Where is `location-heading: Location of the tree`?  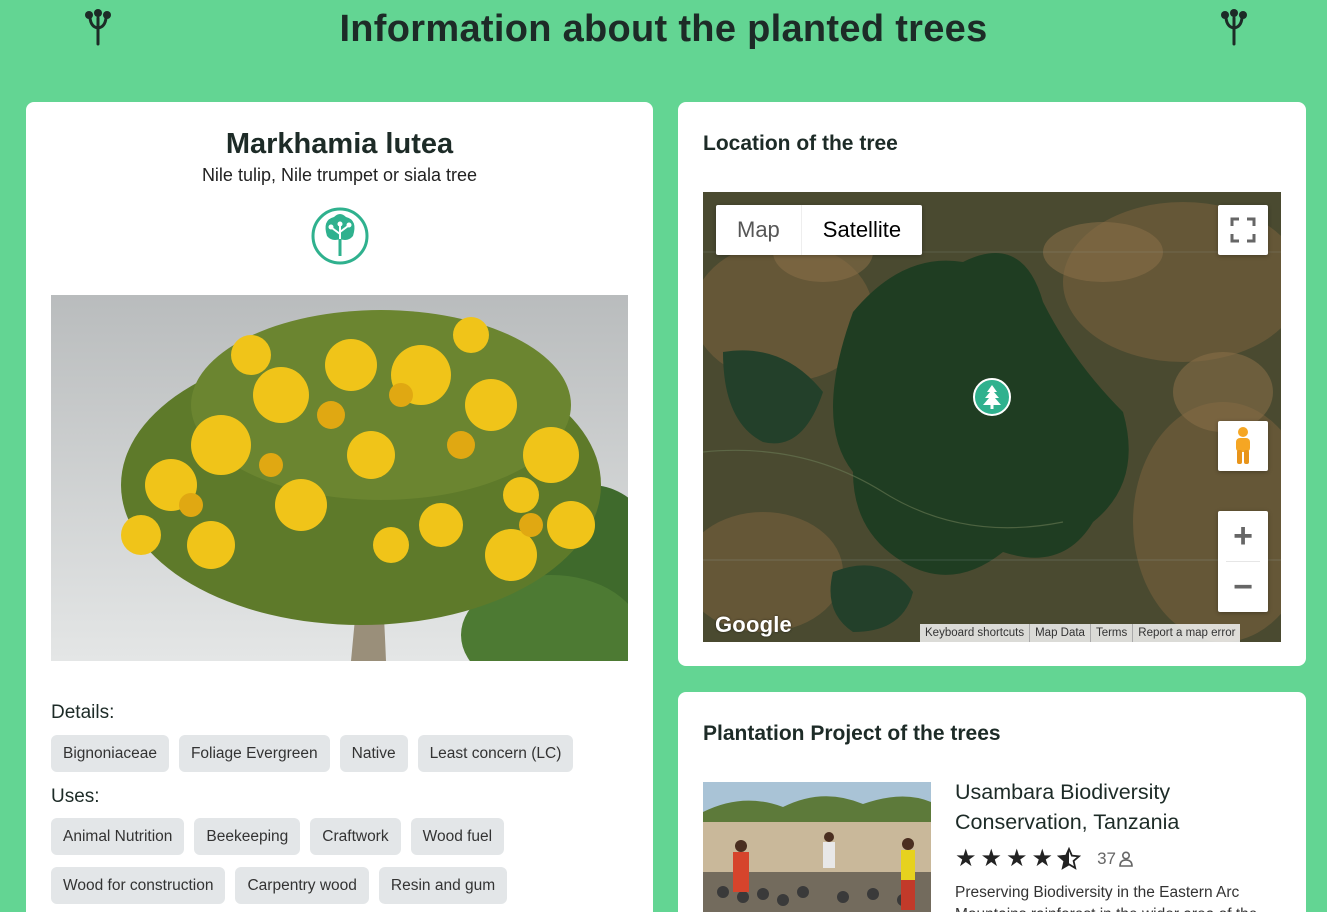 location-heading: Location of the tree is located at coordinates (800, 143).